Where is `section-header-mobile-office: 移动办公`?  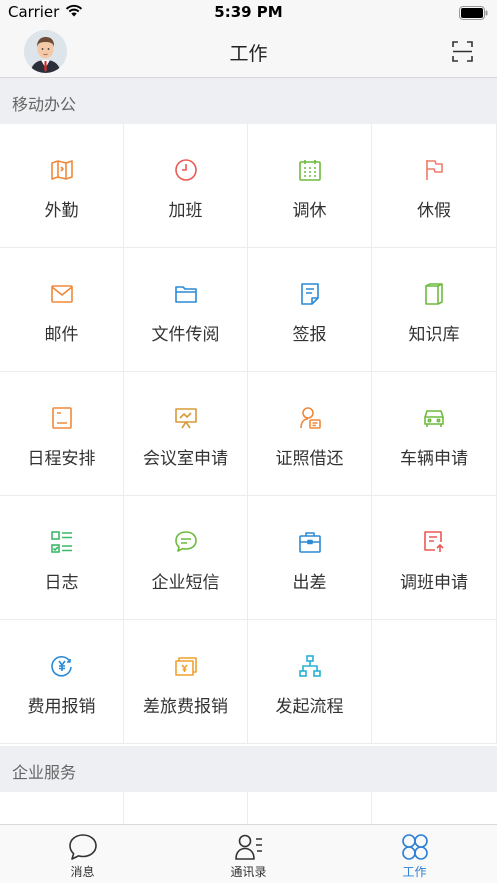
section-header-mobile-office: 移动办公 is located at coordinates (248, 101).